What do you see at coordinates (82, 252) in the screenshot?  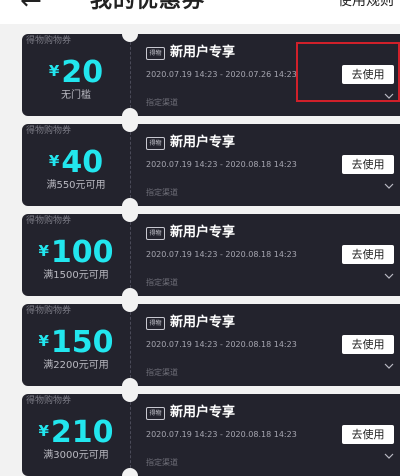 I see `coupon-amount-value: 100` at bounding box center [82, 252].